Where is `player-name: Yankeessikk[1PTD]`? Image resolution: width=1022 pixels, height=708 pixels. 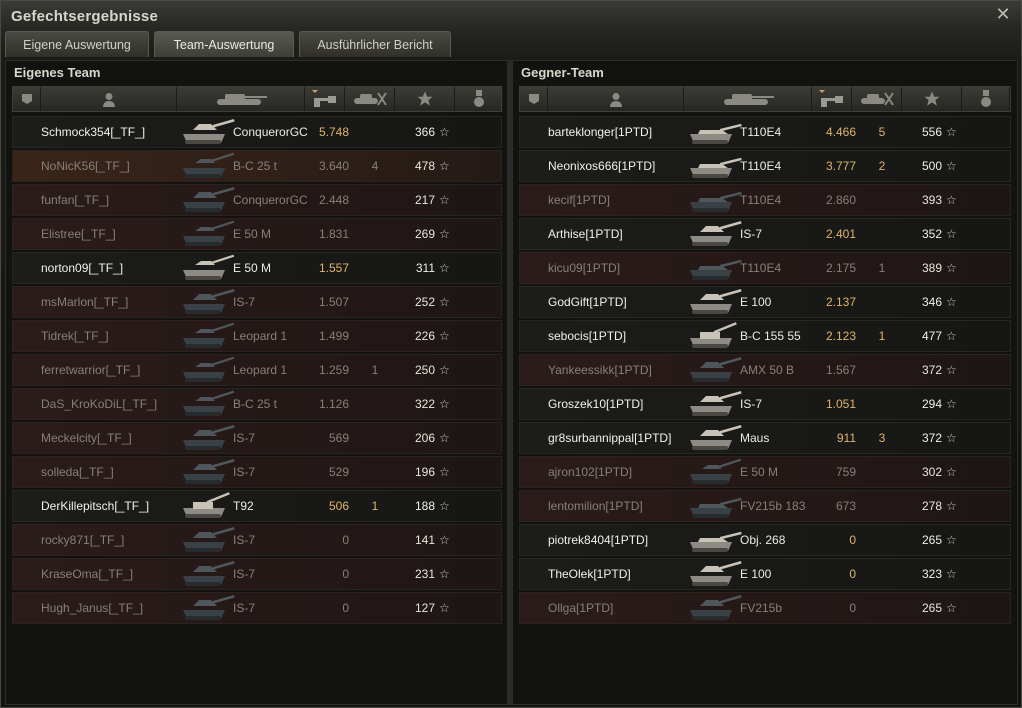
player-name: Yankeessikk[1PTD] is located at coordinates (600, 370).